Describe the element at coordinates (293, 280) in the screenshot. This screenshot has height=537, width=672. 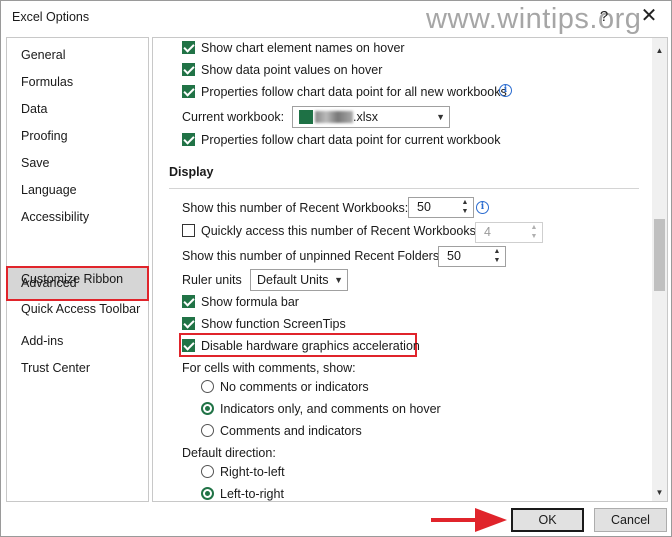
I see `ruler-units-value: Default Units` at that location.